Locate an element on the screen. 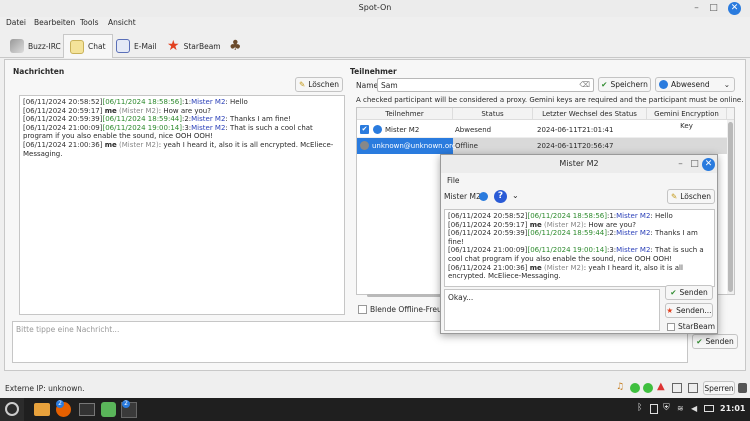 The width and height of the screenshot is (750, 421). volume-icon: ◀ is located at coordinates (694, 408).